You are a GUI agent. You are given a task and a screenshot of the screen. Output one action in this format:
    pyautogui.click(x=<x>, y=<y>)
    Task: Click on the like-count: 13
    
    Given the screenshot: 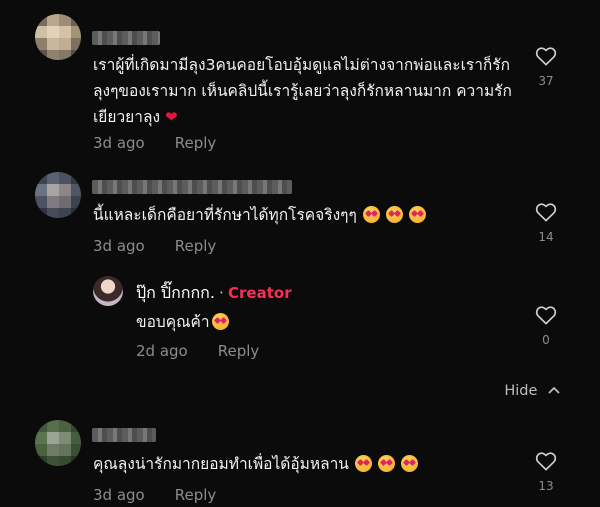 What is the action you would take?
    pyautogui.click(x=546, y=486)
    